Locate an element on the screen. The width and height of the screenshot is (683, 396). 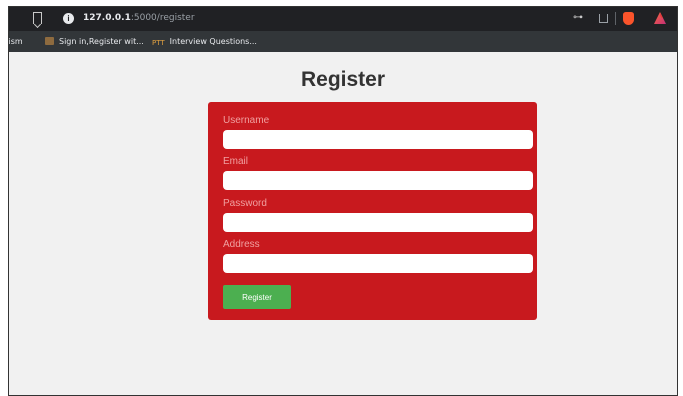
email-field is located at coordinates (378, 180).